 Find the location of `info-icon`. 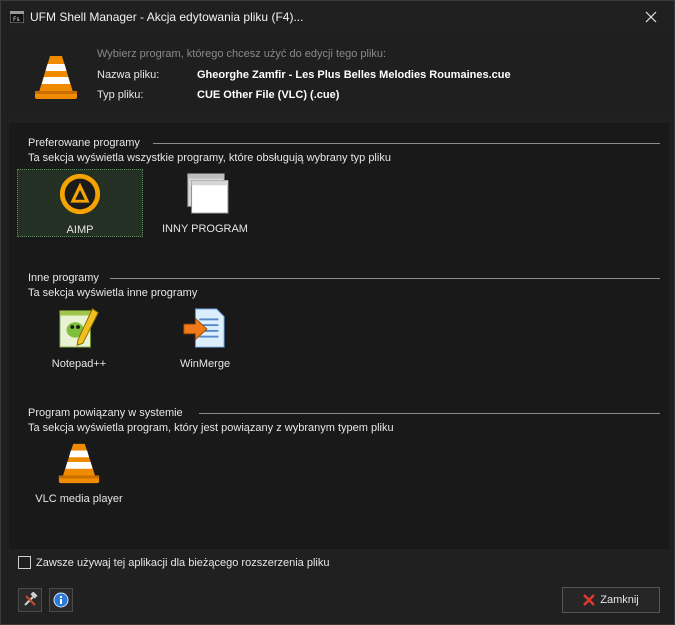

info-icon is located at coordinates (61, 600).